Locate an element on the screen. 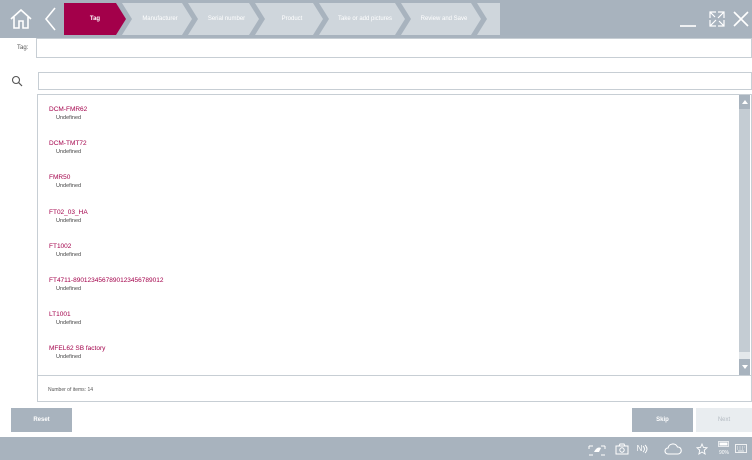 The height and width of the screenshot is (460, 752). home-button is located at coordinates (21, 19).